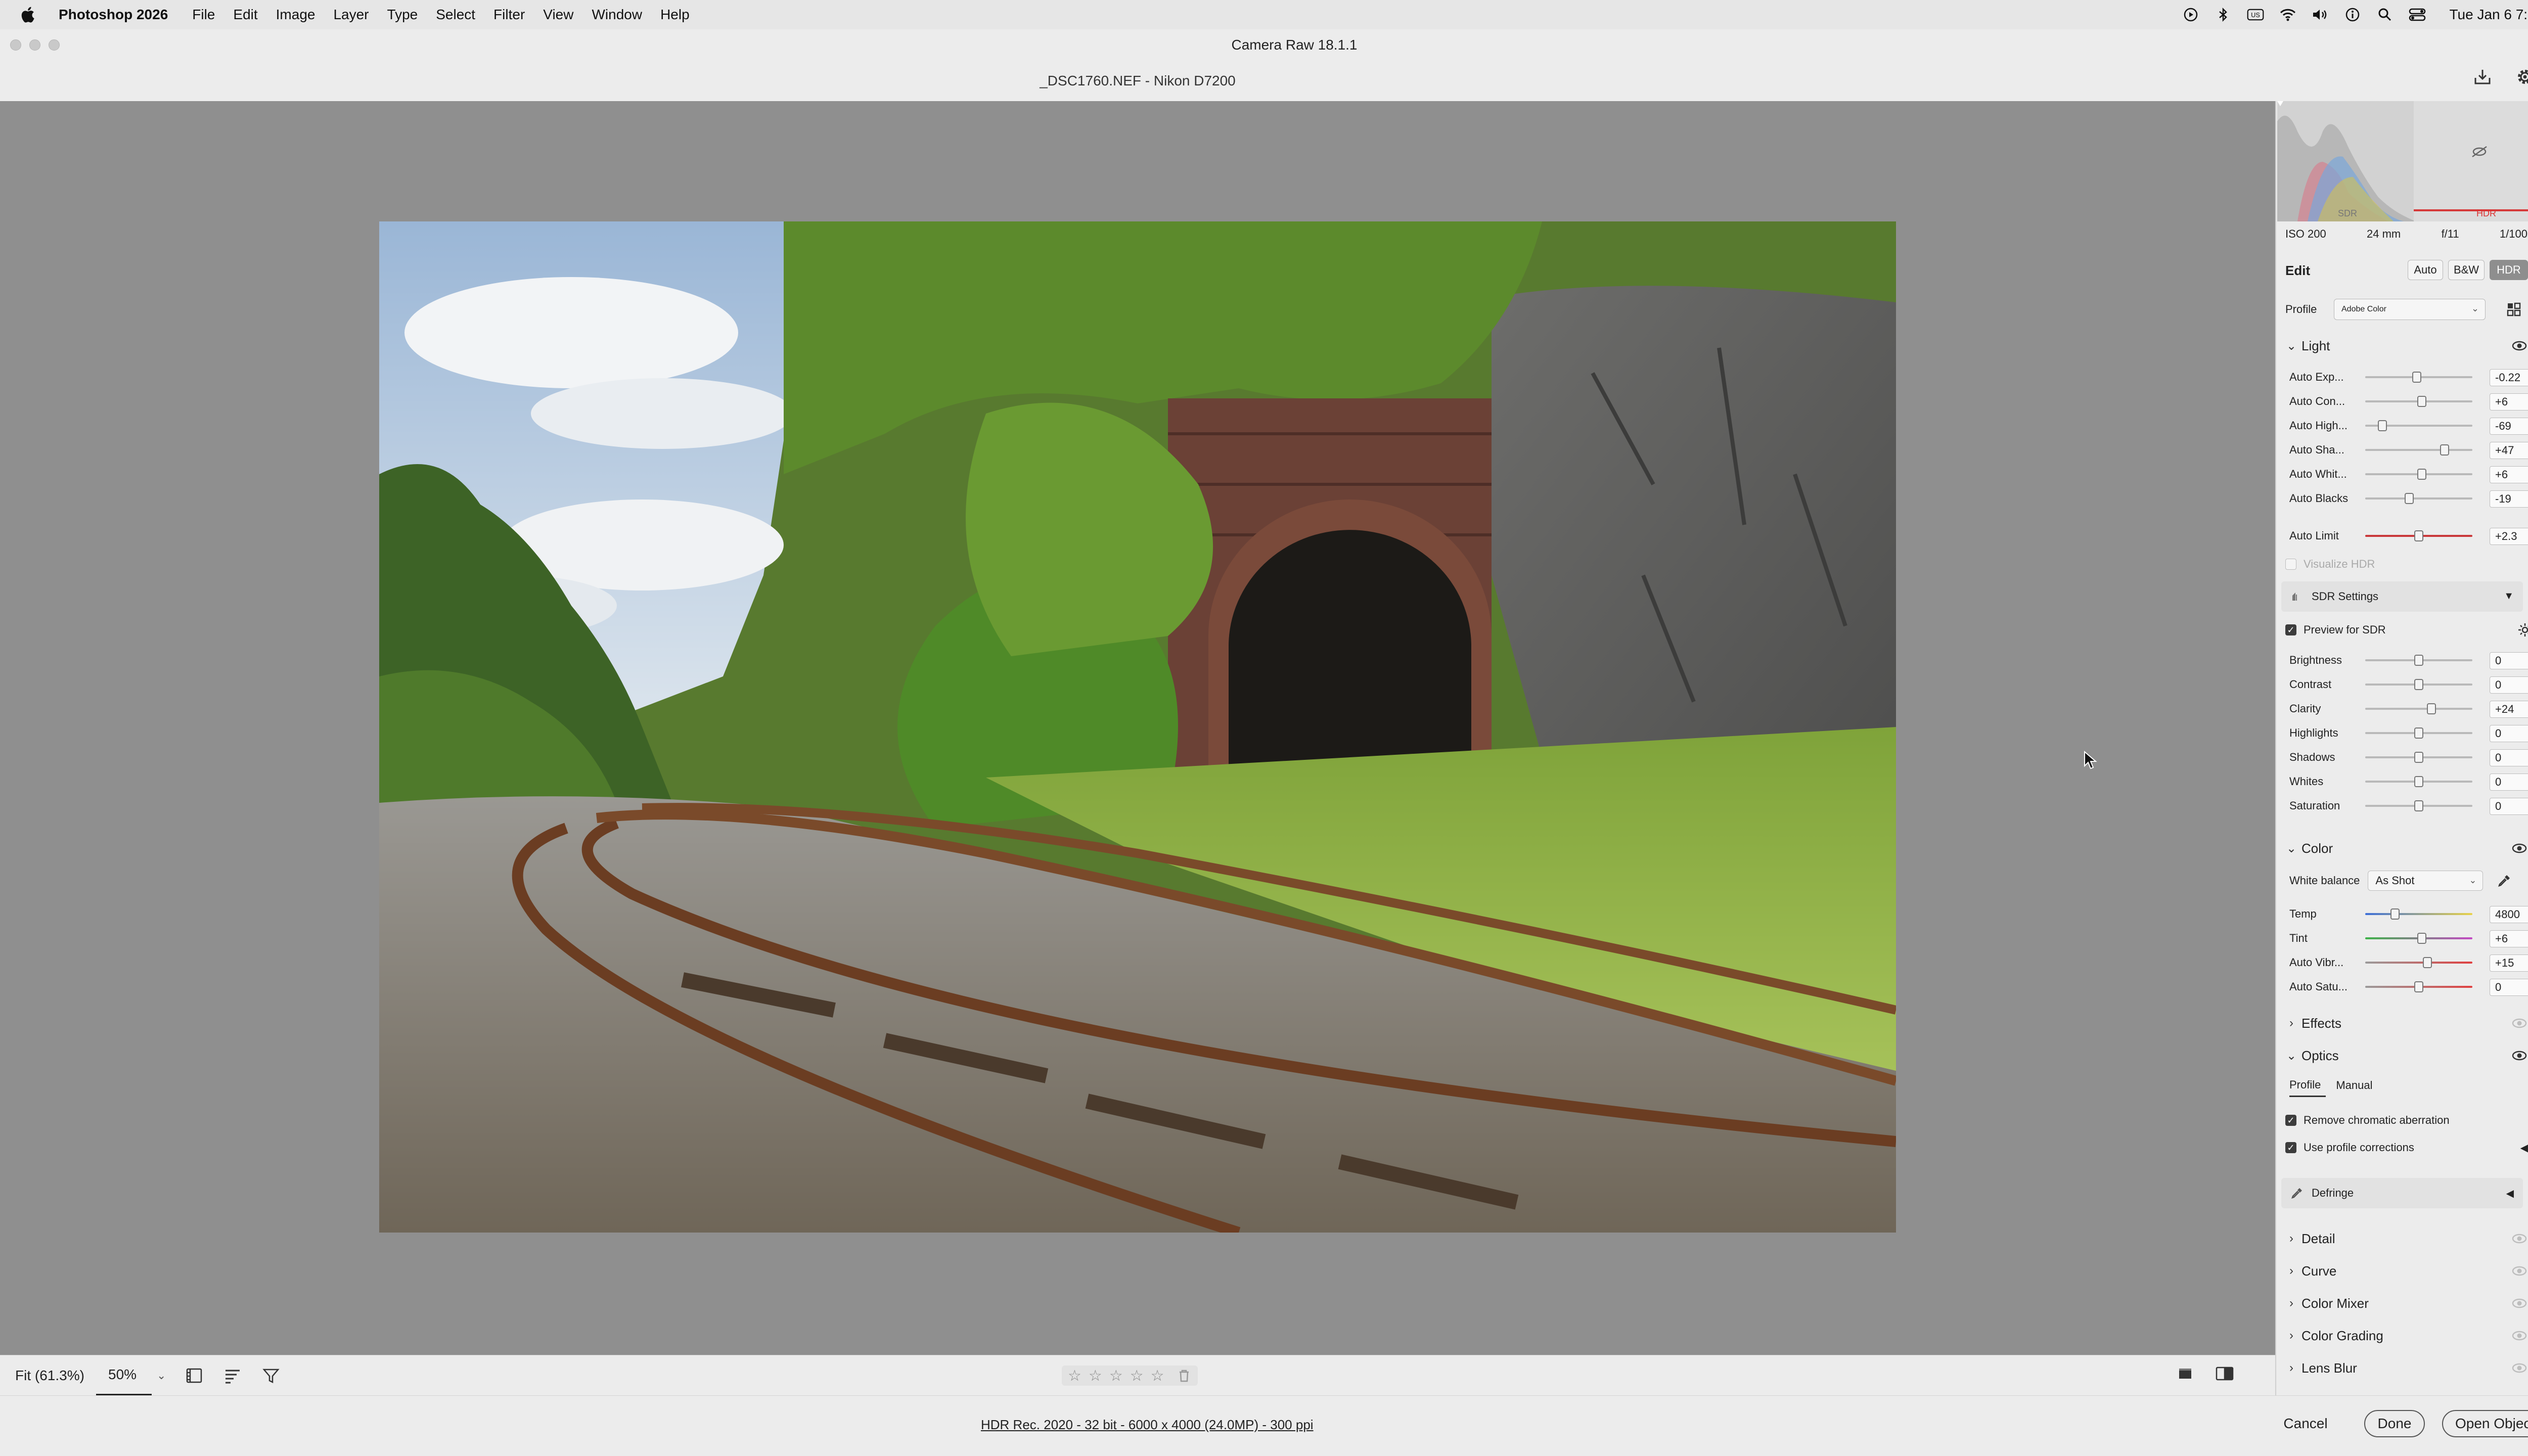 The height and width of the screenshot is (1456, 2528). What do you see at coordinates (2483, 77) in the screenshot?
I see `save-image-icon` at bounding box center [2483, 77].